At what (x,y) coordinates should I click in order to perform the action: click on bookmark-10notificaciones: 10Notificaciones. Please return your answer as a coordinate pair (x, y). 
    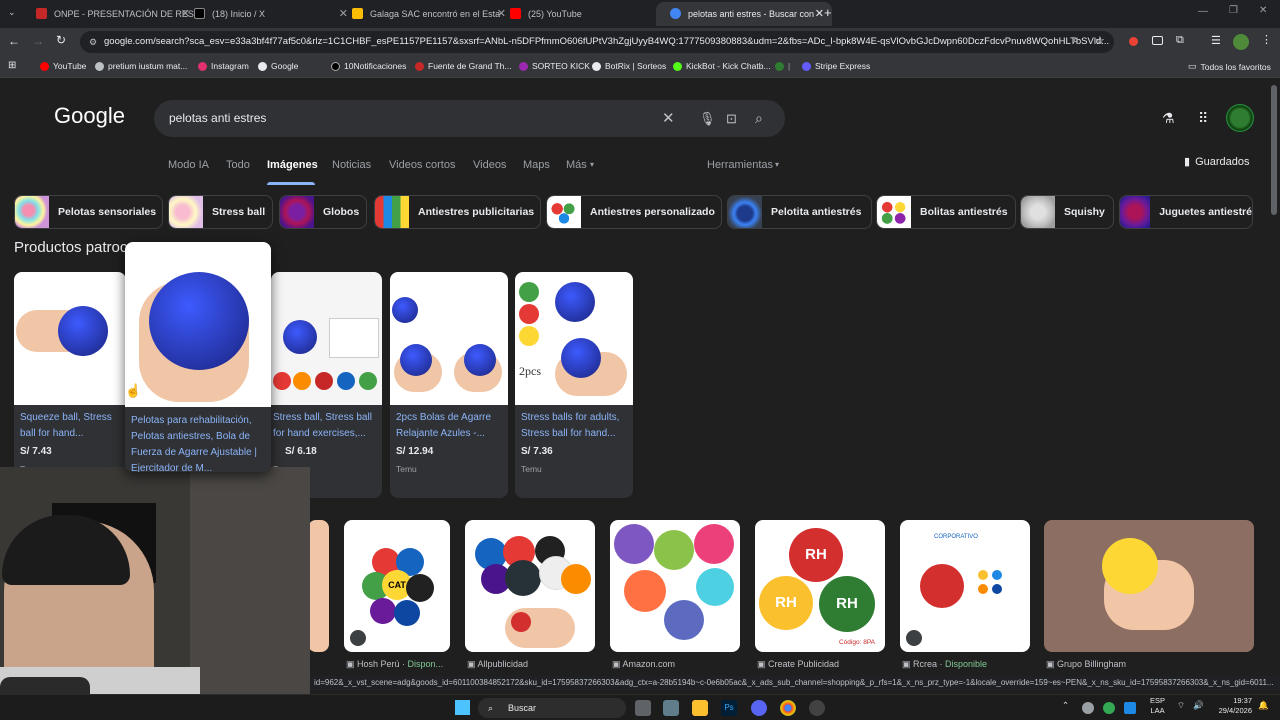
    Looking at the image, I should click on (368, 66).